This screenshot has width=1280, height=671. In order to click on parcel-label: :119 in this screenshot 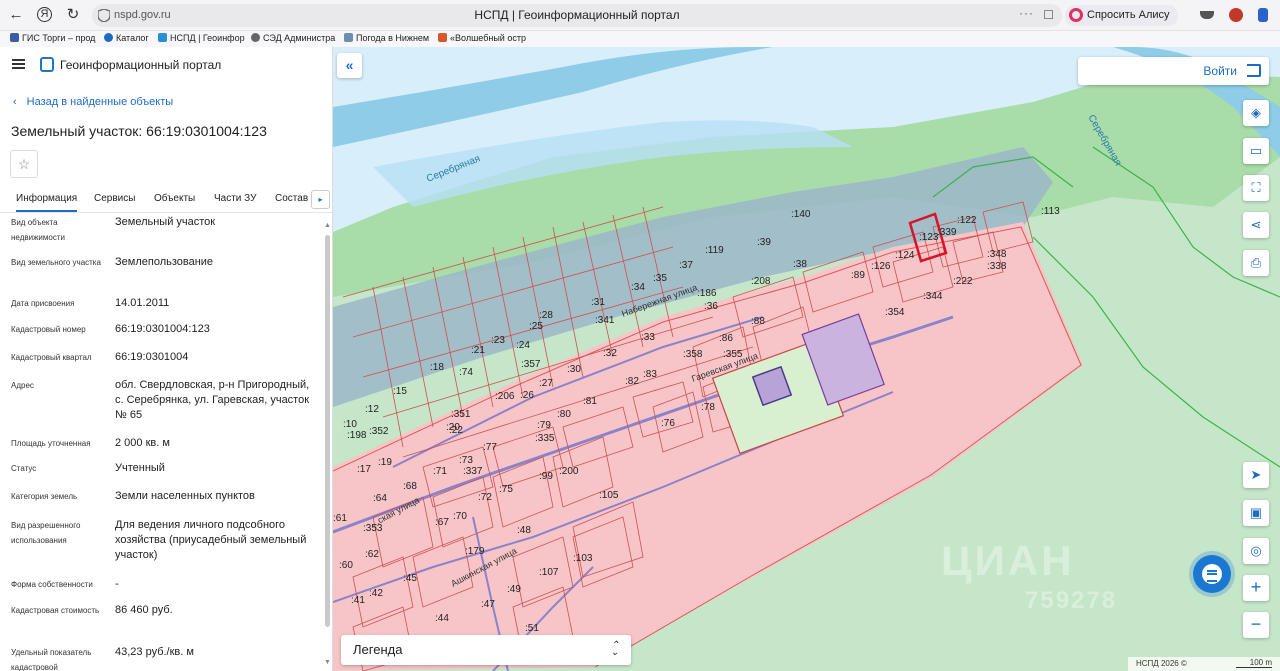, I will do `click(714, 250)`.